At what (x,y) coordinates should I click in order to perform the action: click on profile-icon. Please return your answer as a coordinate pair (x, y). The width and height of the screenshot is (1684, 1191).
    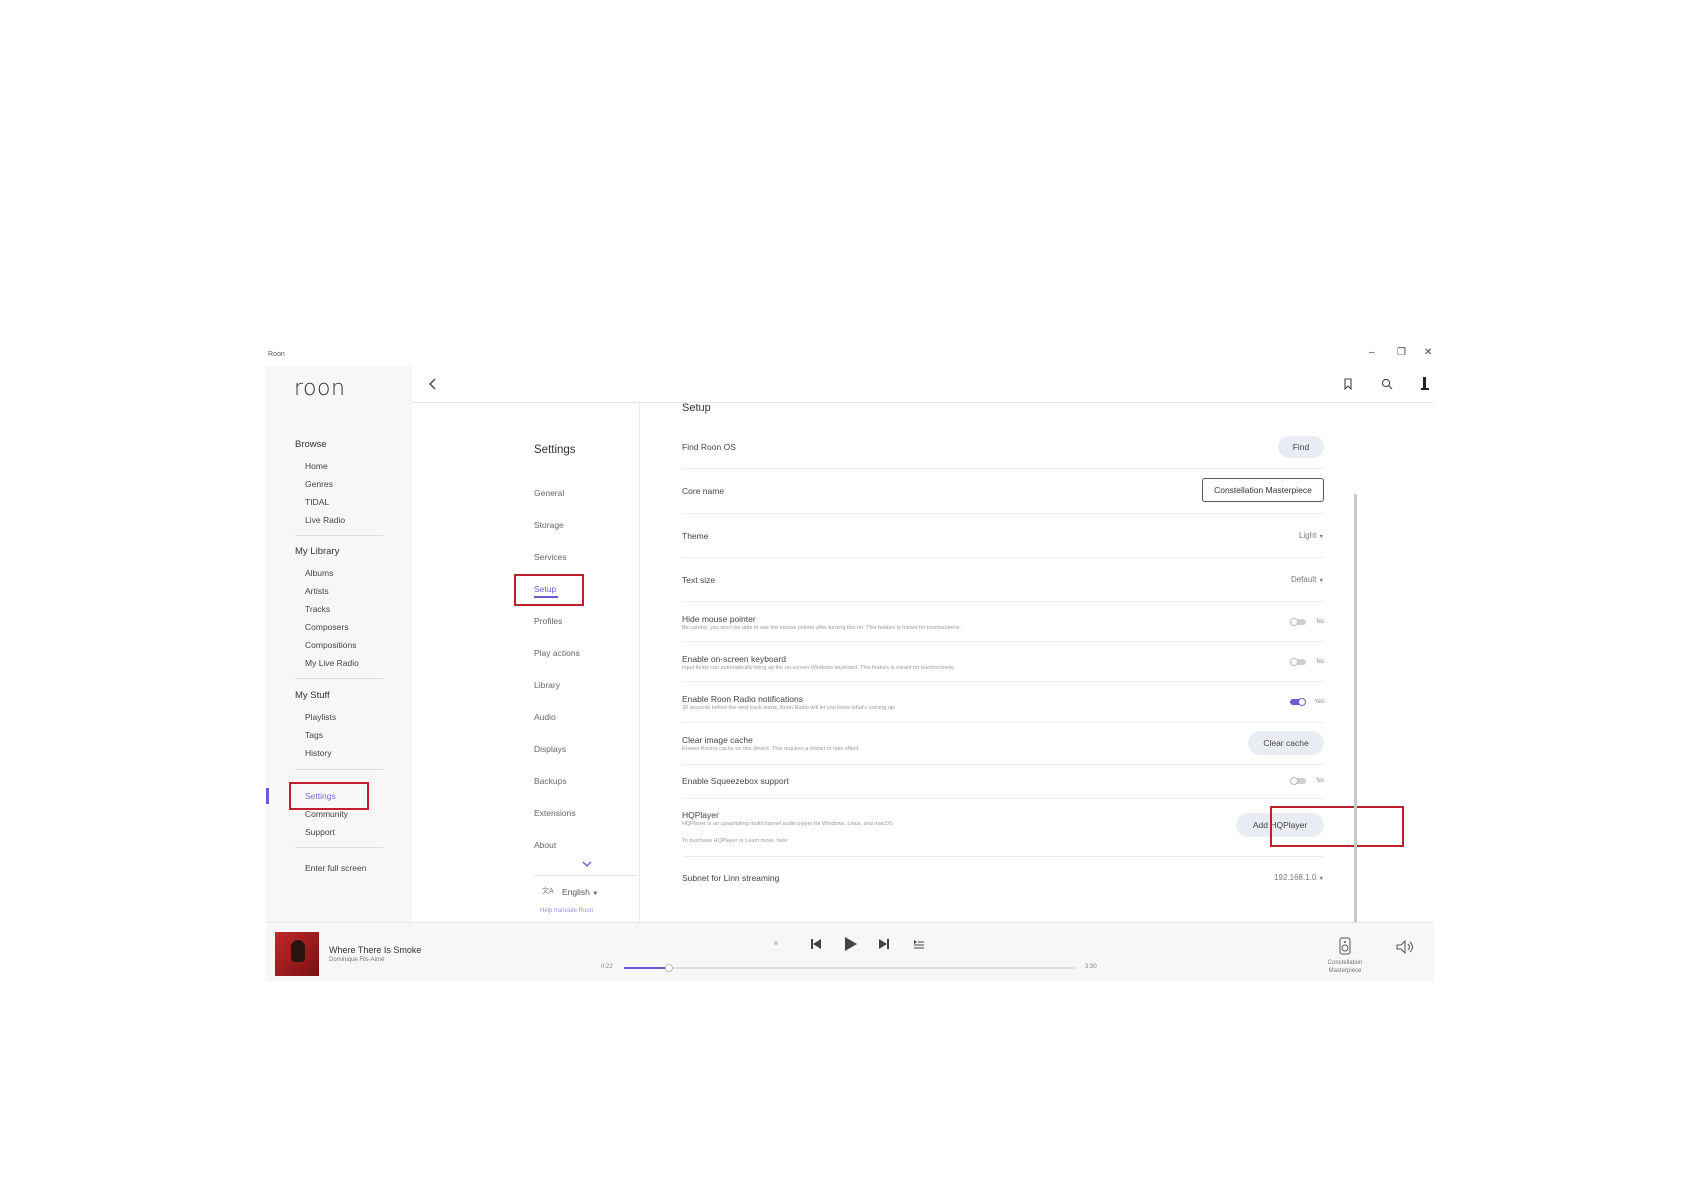
    Looking at the image, I should click on (1425, 383).